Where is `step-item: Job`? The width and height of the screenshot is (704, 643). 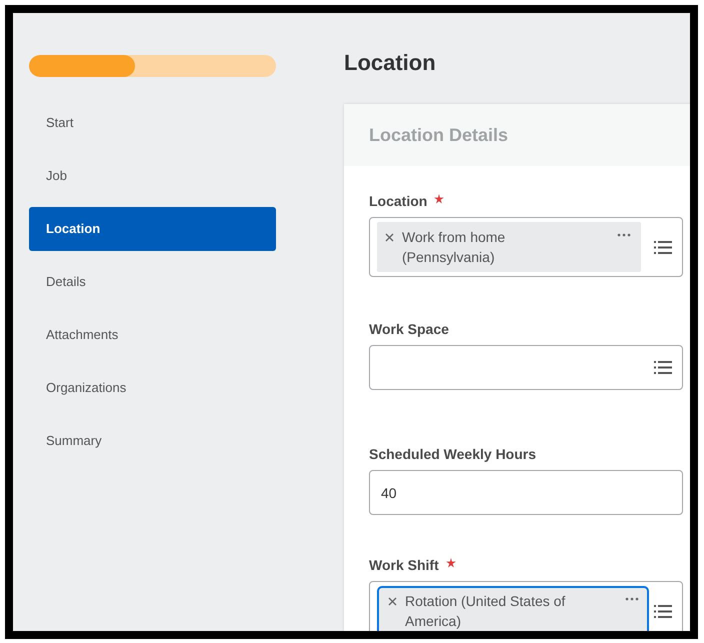
step-item: Job is located at coordinates (152, 176).